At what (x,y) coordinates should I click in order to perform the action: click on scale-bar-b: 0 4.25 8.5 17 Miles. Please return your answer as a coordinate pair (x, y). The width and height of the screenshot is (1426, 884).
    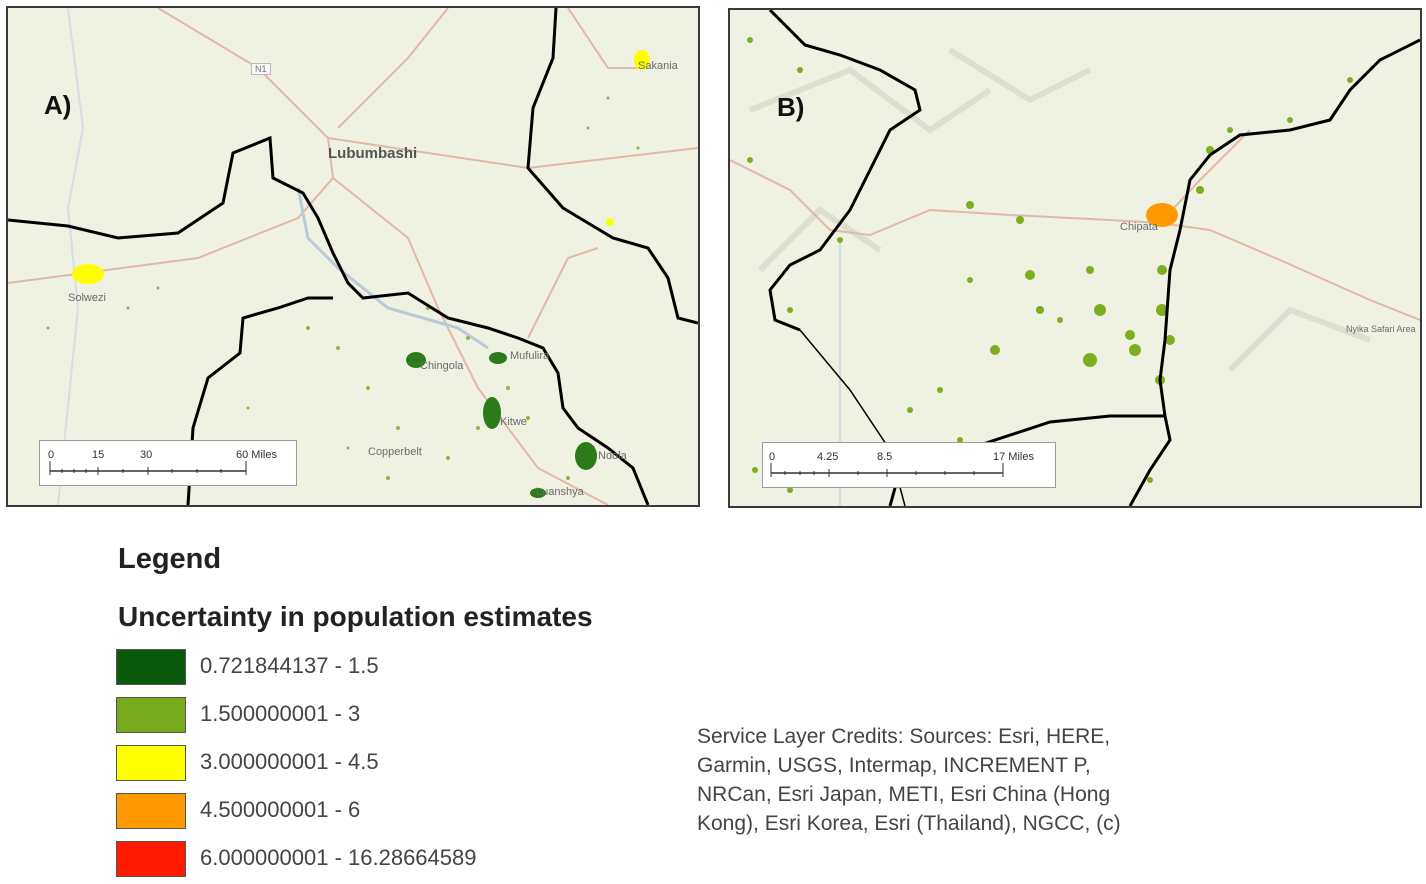
    Looking at the image, I should click on (909, 465).